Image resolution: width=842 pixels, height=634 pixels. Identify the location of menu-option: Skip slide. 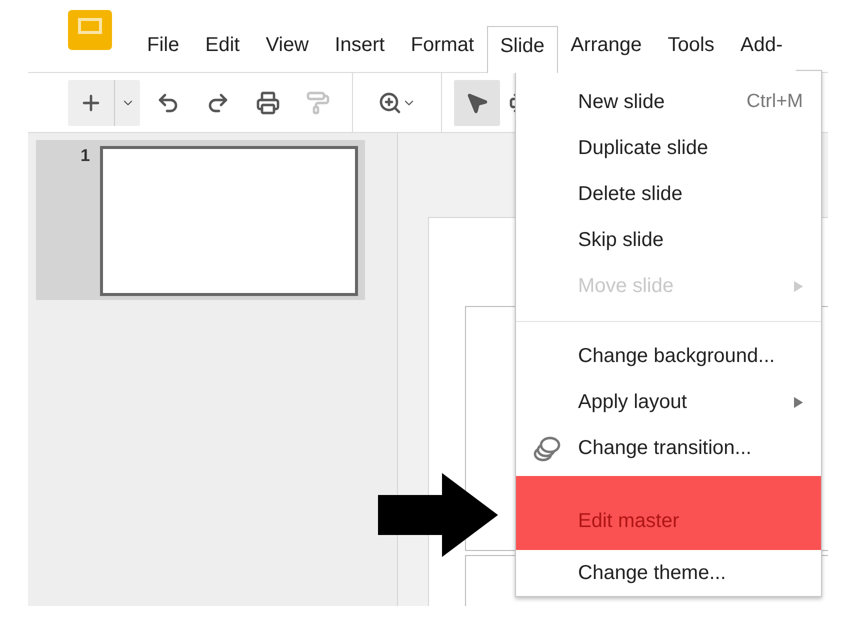
(668, 240).